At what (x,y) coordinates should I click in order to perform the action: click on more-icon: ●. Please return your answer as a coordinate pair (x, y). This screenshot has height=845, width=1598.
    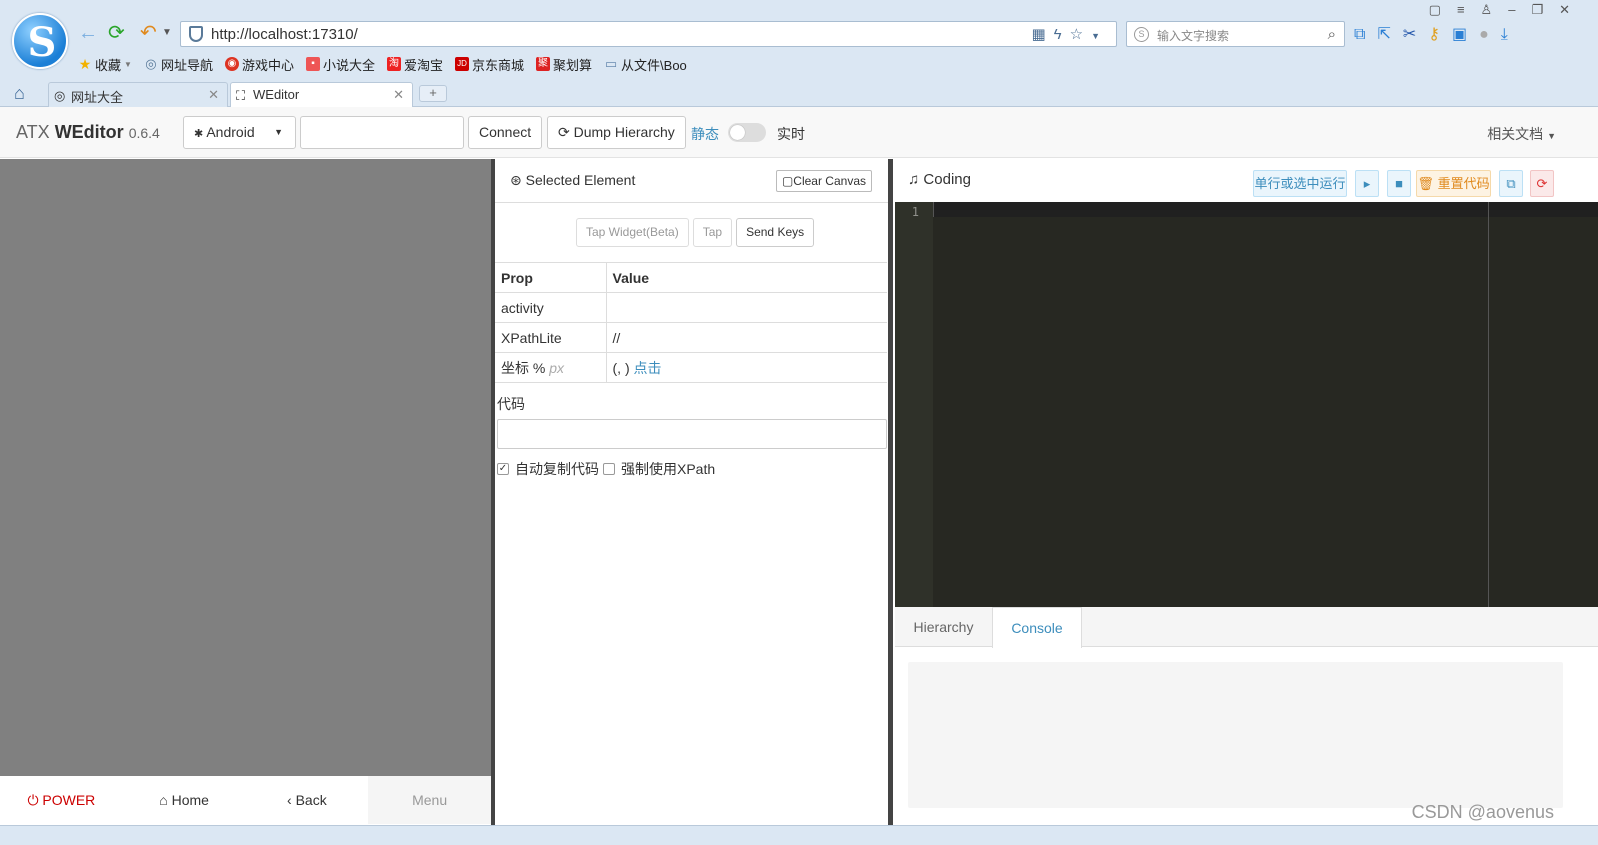
    Looking at the image, I should click on (1490, 34).